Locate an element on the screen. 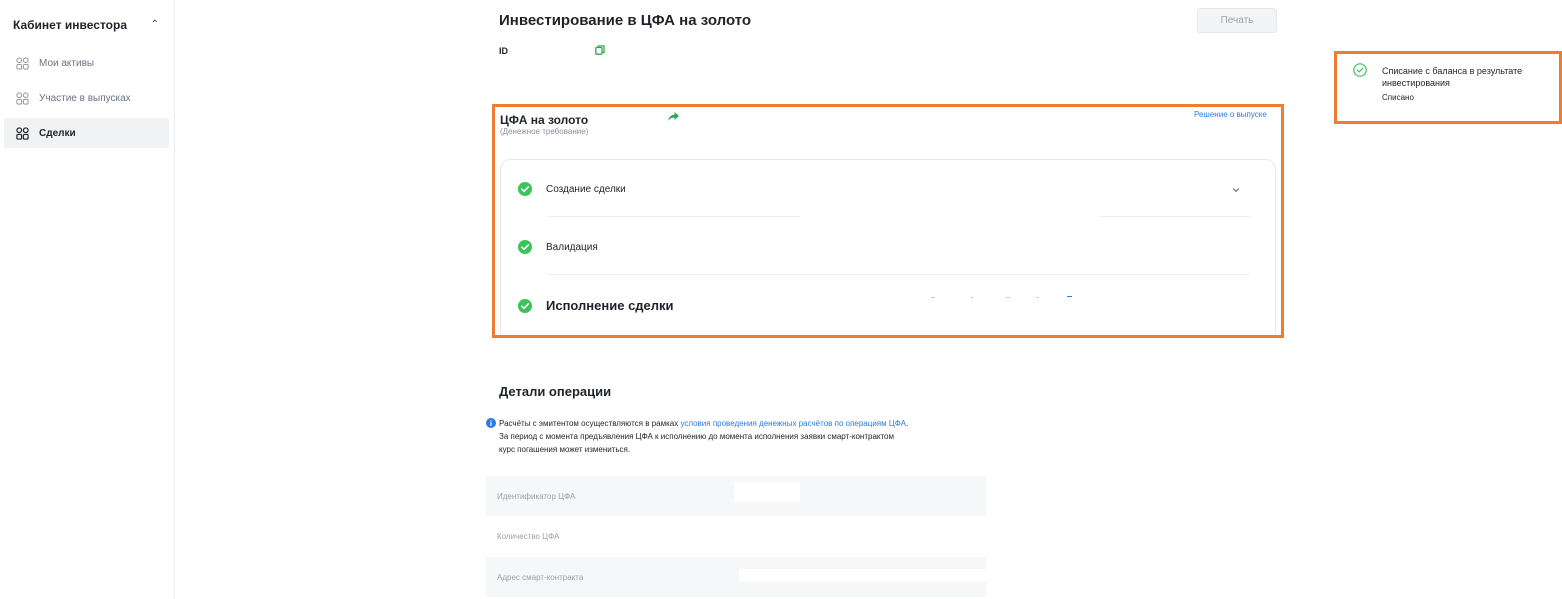 This screenshot has height=599, width=1562. asset-title: ЦФА на золото is located at coordinates (544, 120).